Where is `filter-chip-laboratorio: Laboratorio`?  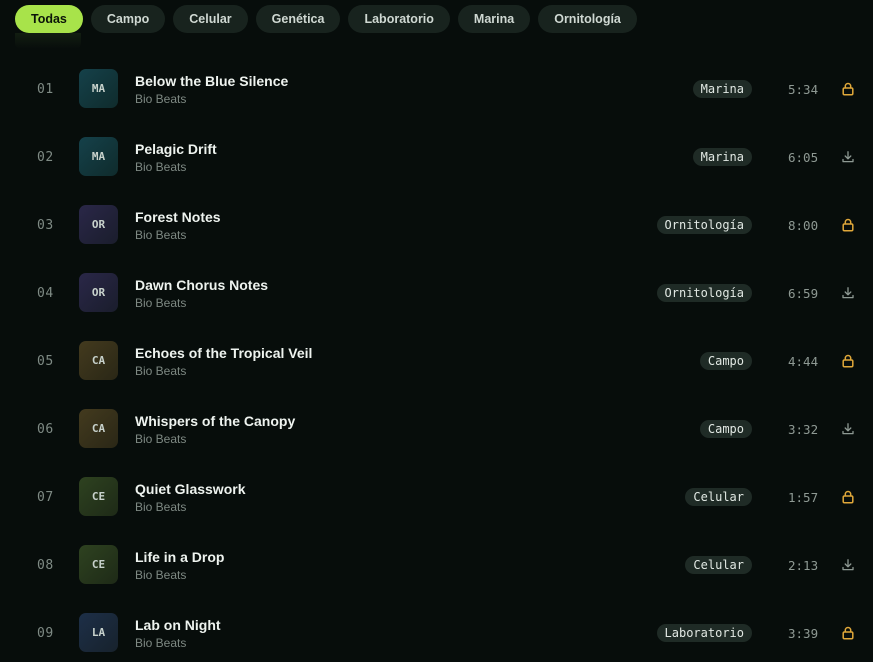
filter-chip-laboratorio: Laboratorio is located at coordinates (399, 19).